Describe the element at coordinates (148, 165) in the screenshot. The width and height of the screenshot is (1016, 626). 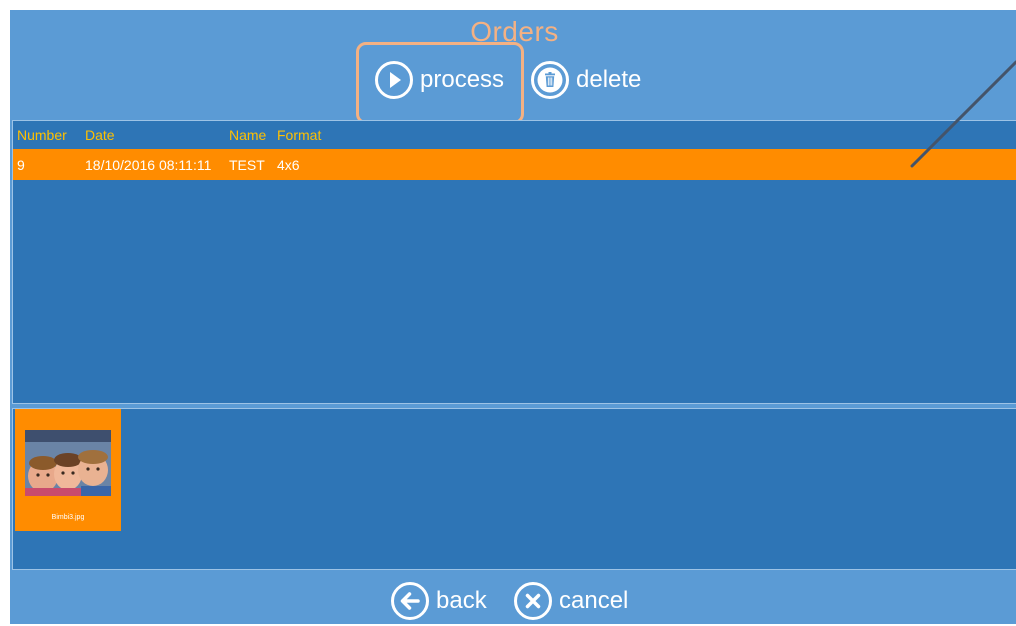
I see `order-date: 18/10/2016 08:11:11` at that location.